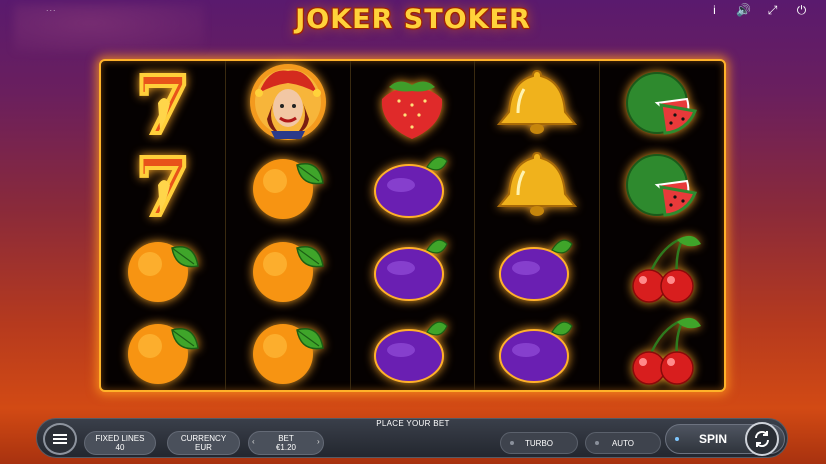  What do you see at coordinates (286, 438) in the screenshot?
I see `bet-label: BET` at bounding box center [286, 438].